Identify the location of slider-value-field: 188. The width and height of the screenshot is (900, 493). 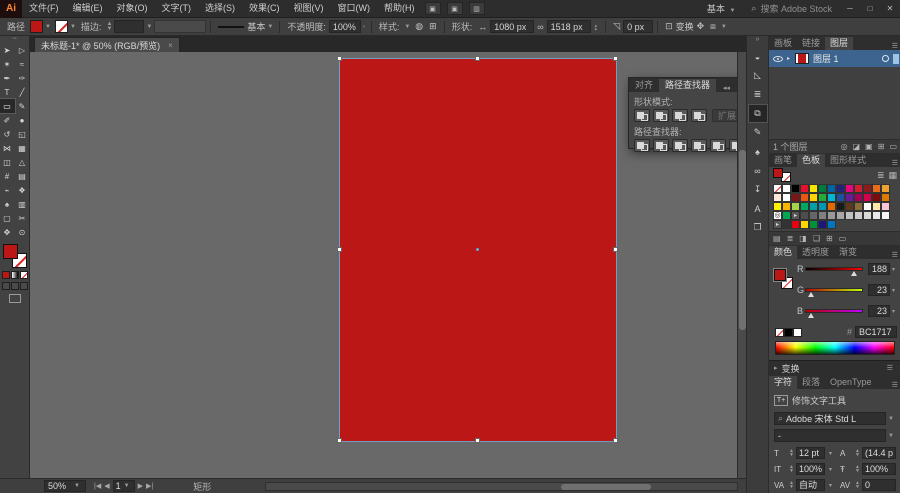
(879, 269).